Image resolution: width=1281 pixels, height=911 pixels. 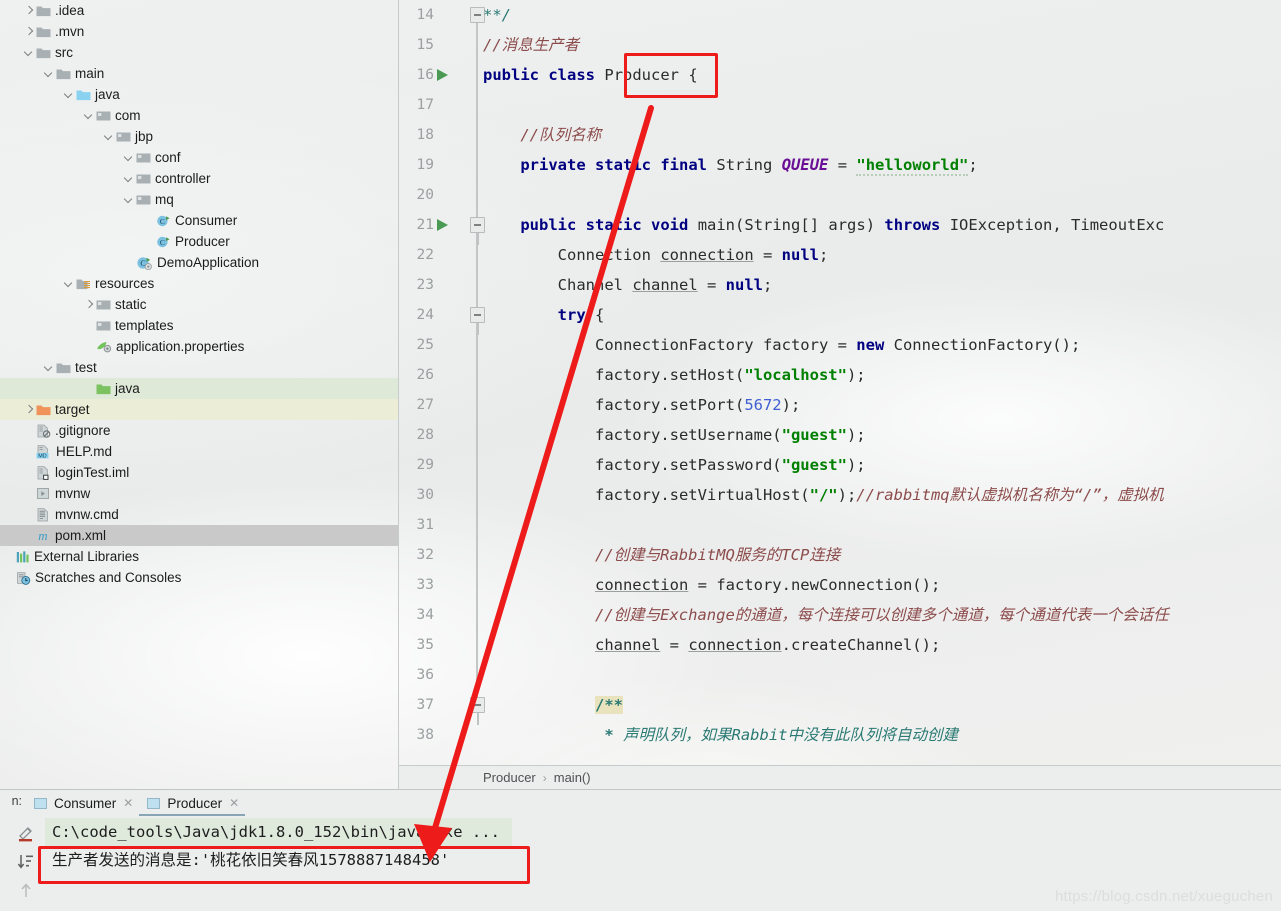 I want to click on run-tab-strip: Consumer ✕ Producer ✕, so click(x=136, y=803).